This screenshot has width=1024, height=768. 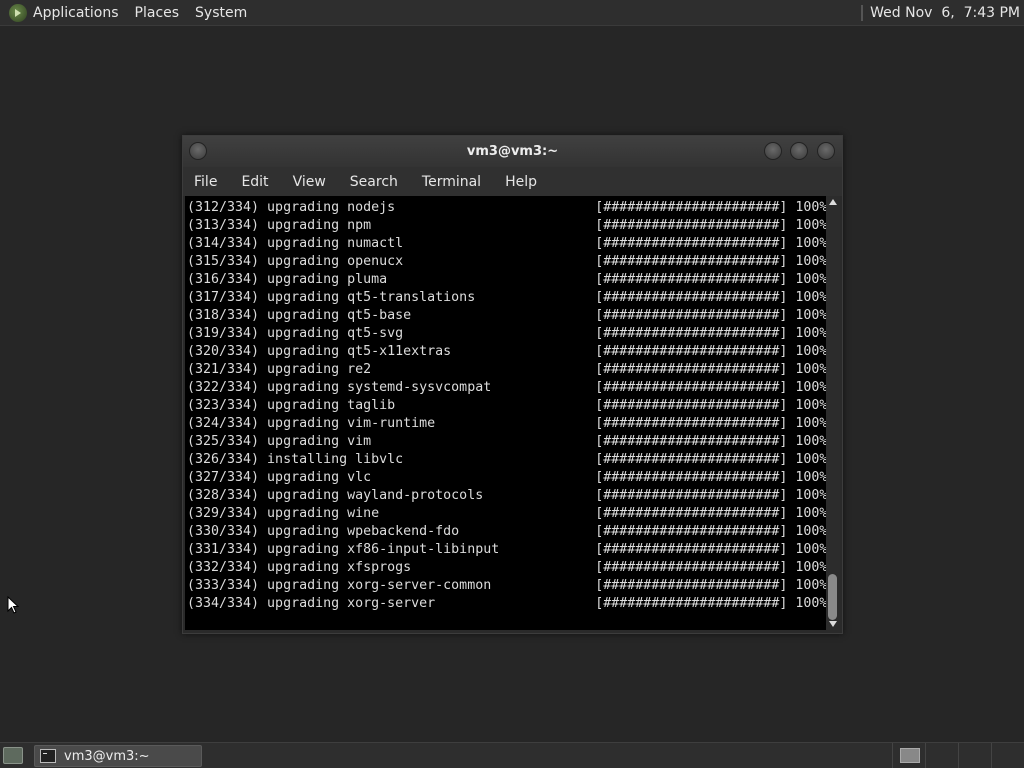 What do you see at coordinates (374, 182) in the screenshot?
I see `menu-search: Search` at bounding box center [374, 182].